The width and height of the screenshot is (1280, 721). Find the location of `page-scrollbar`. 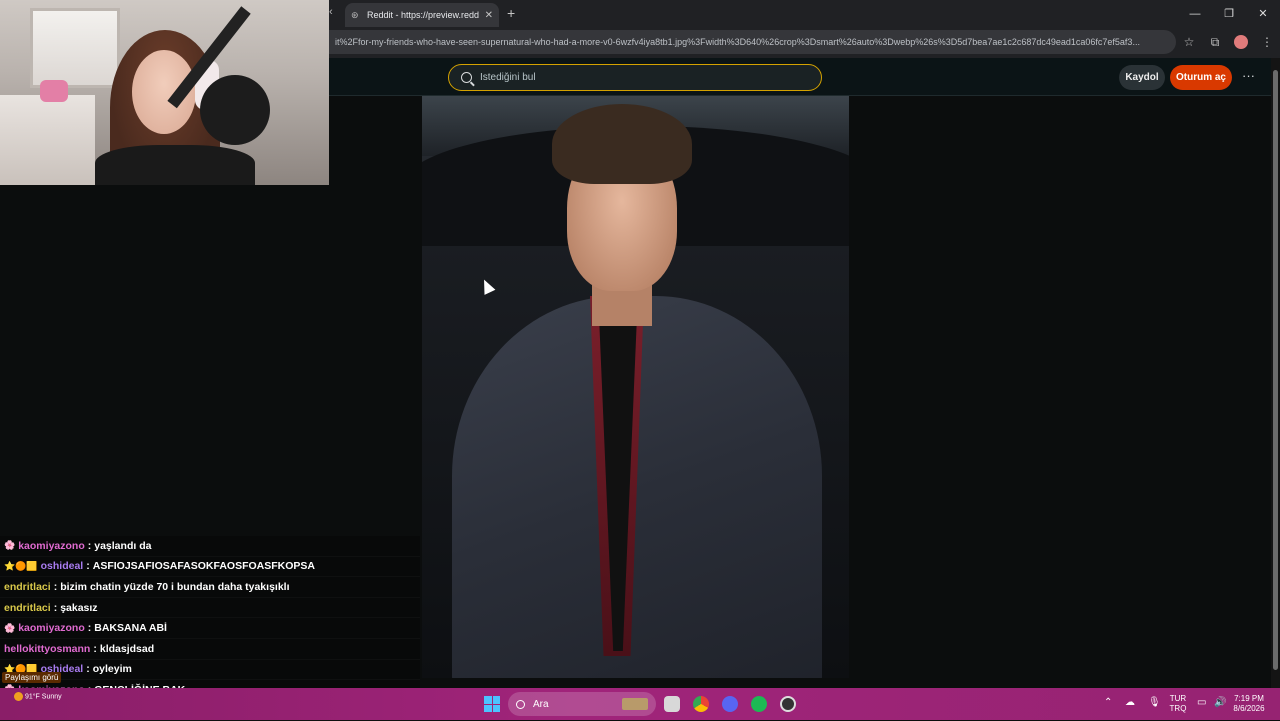

page-scrollbar is located at coordinates (1275, 373).